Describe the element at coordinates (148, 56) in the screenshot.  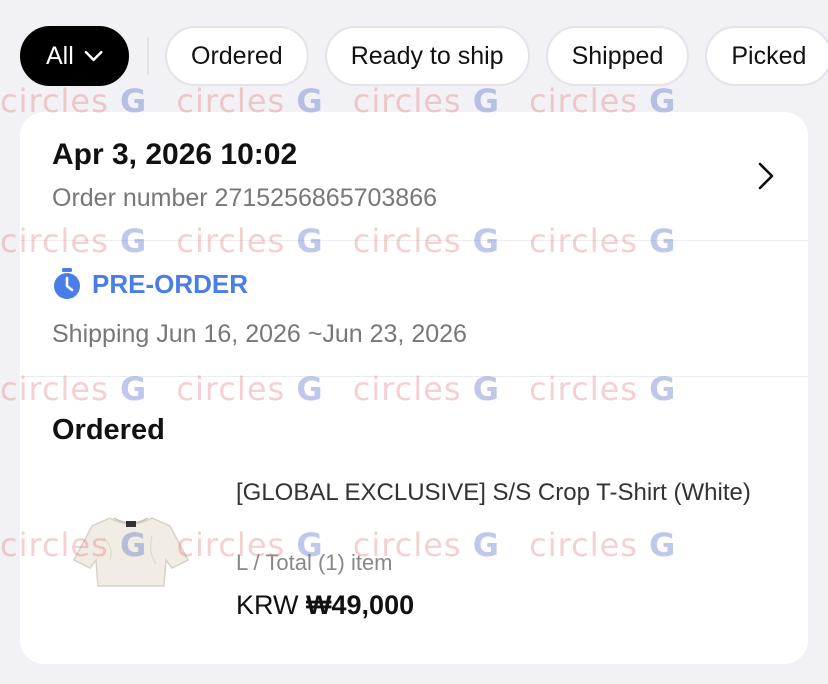
I see `filter-divider` at that location.